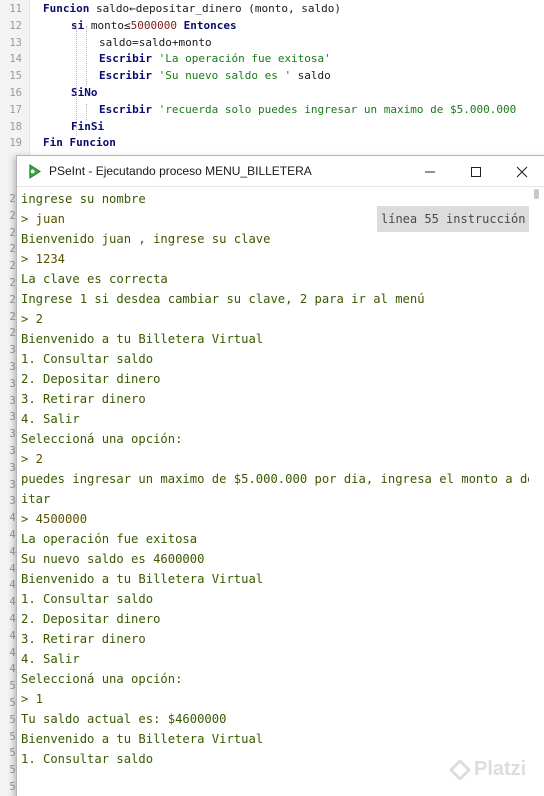 The image size is (544, 796). I want to click on line-number: 41, so click(8, 535).